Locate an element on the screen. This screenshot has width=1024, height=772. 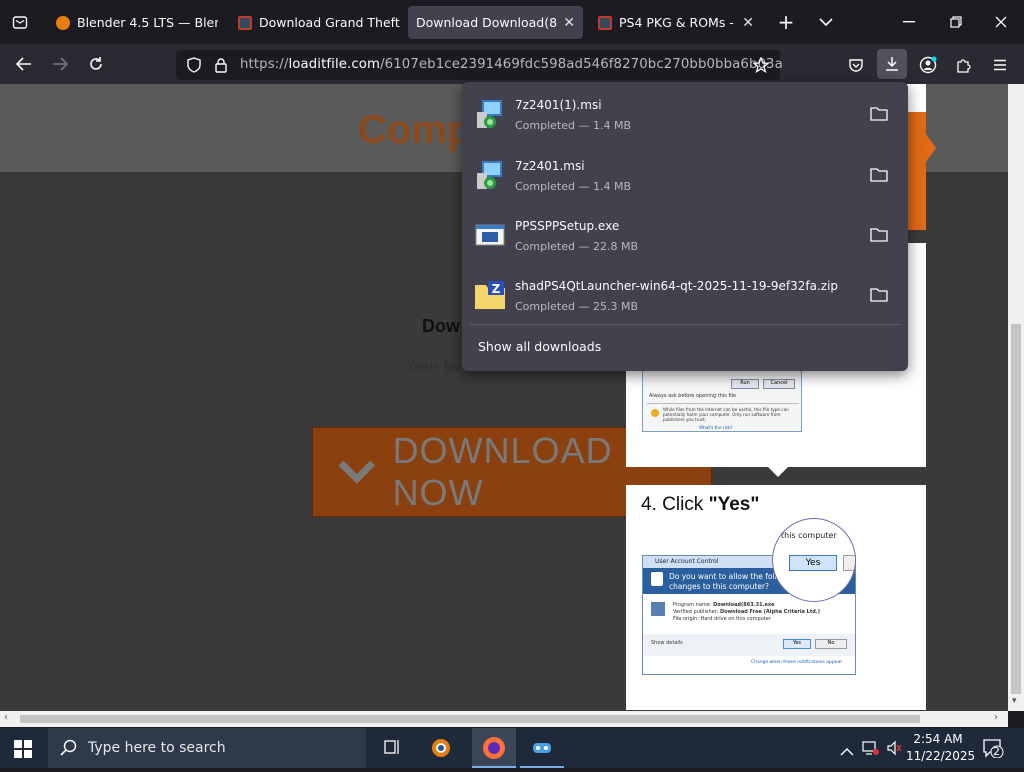
lock-icon is located at coordinates (221, 65).